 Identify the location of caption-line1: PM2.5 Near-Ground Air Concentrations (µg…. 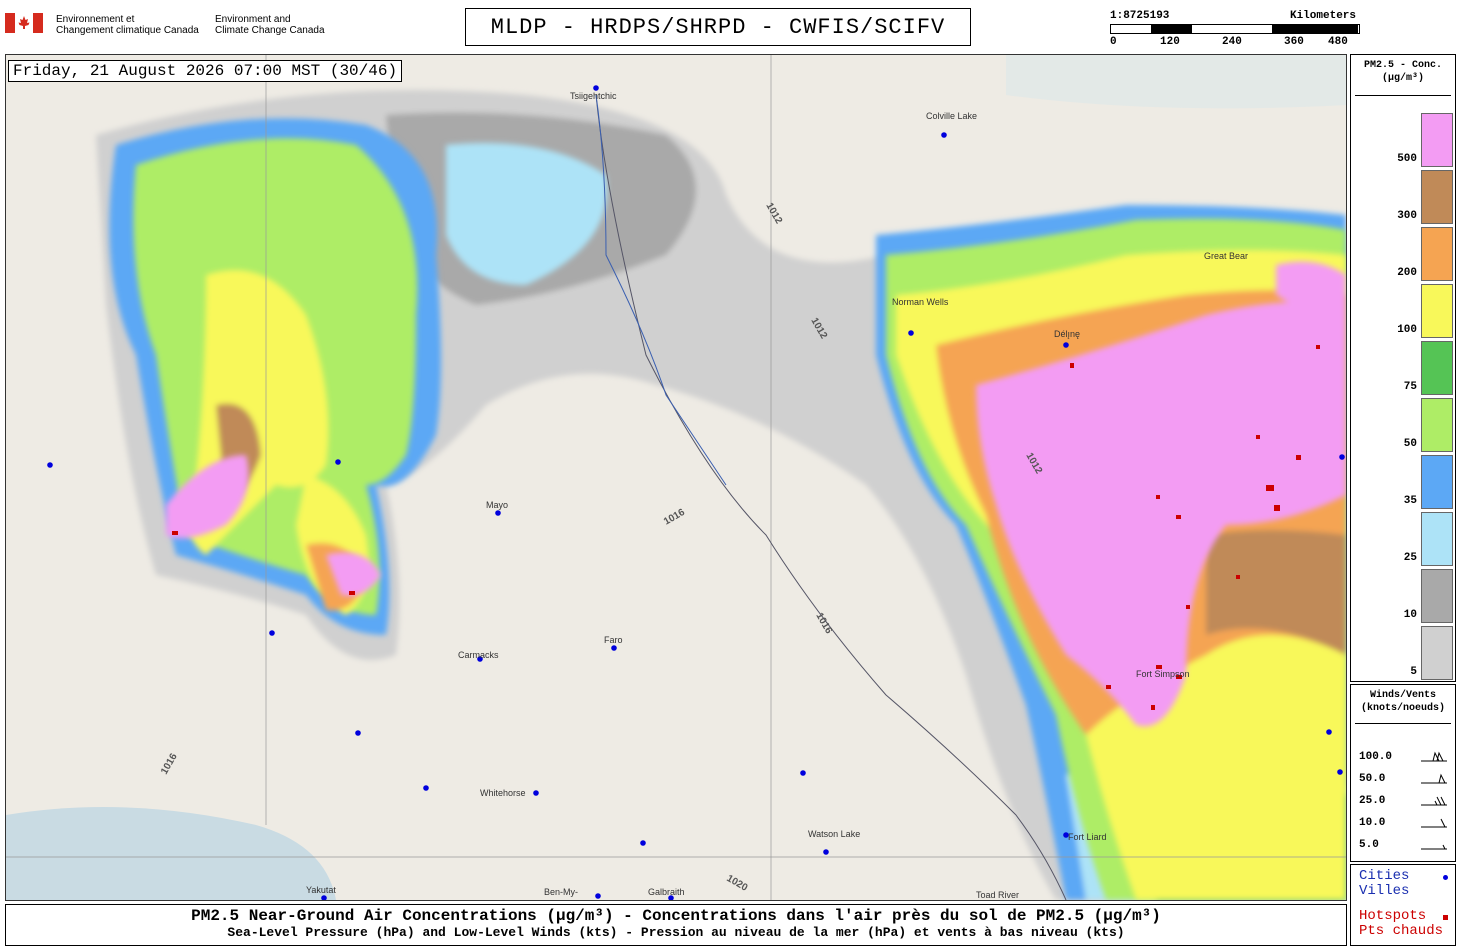
(676, 916).